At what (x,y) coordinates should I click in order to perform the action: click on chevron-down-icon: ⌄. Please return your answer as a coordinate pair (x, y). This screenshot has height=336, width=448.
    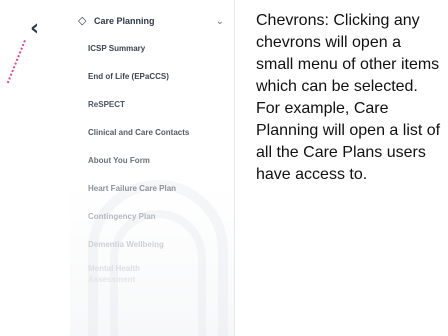
    Looking at the image, I should click on (220, 21).